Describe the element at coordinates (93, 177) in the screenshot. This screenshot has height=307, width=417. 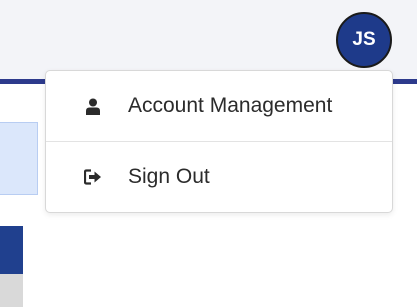
I see `sign-out-icon` at that location.